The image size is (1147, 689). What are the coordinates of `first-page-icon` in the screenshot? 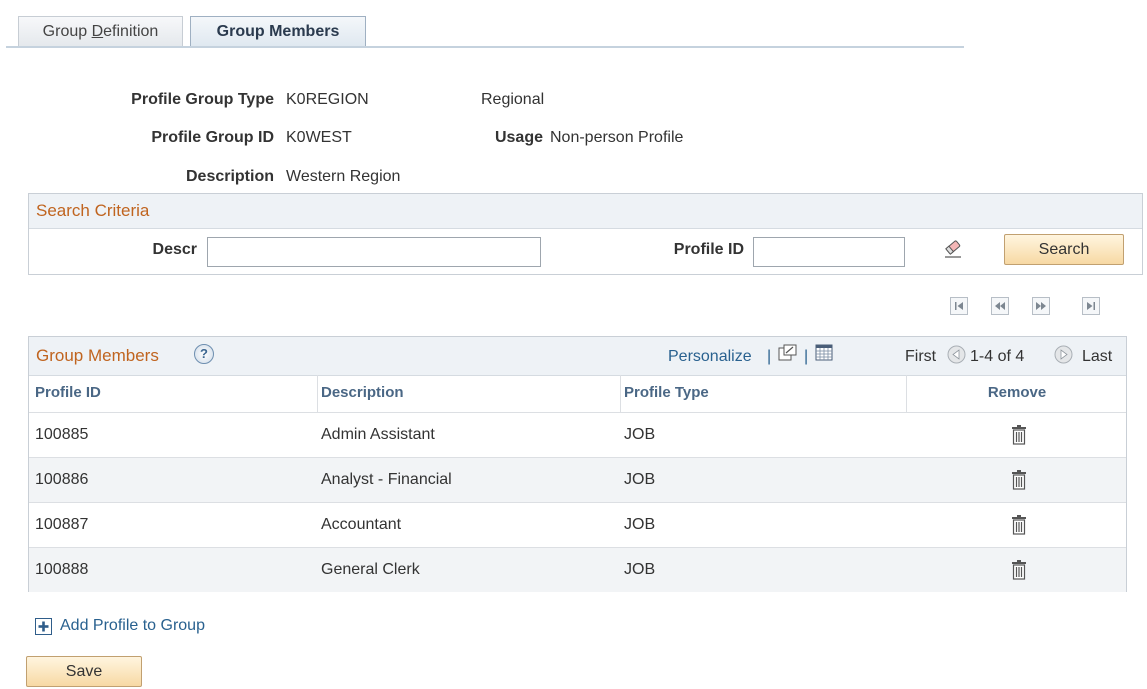 It's located at (959, 306).